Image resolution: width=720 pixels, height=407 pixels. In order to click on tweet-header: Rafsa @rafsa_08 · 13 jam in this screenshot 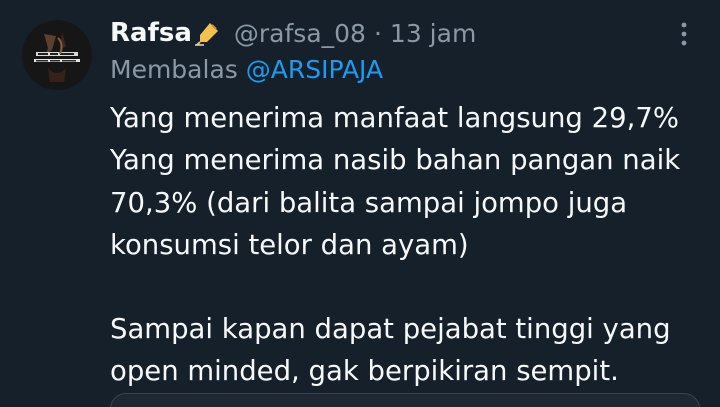, I will do `click(293, 33)`.